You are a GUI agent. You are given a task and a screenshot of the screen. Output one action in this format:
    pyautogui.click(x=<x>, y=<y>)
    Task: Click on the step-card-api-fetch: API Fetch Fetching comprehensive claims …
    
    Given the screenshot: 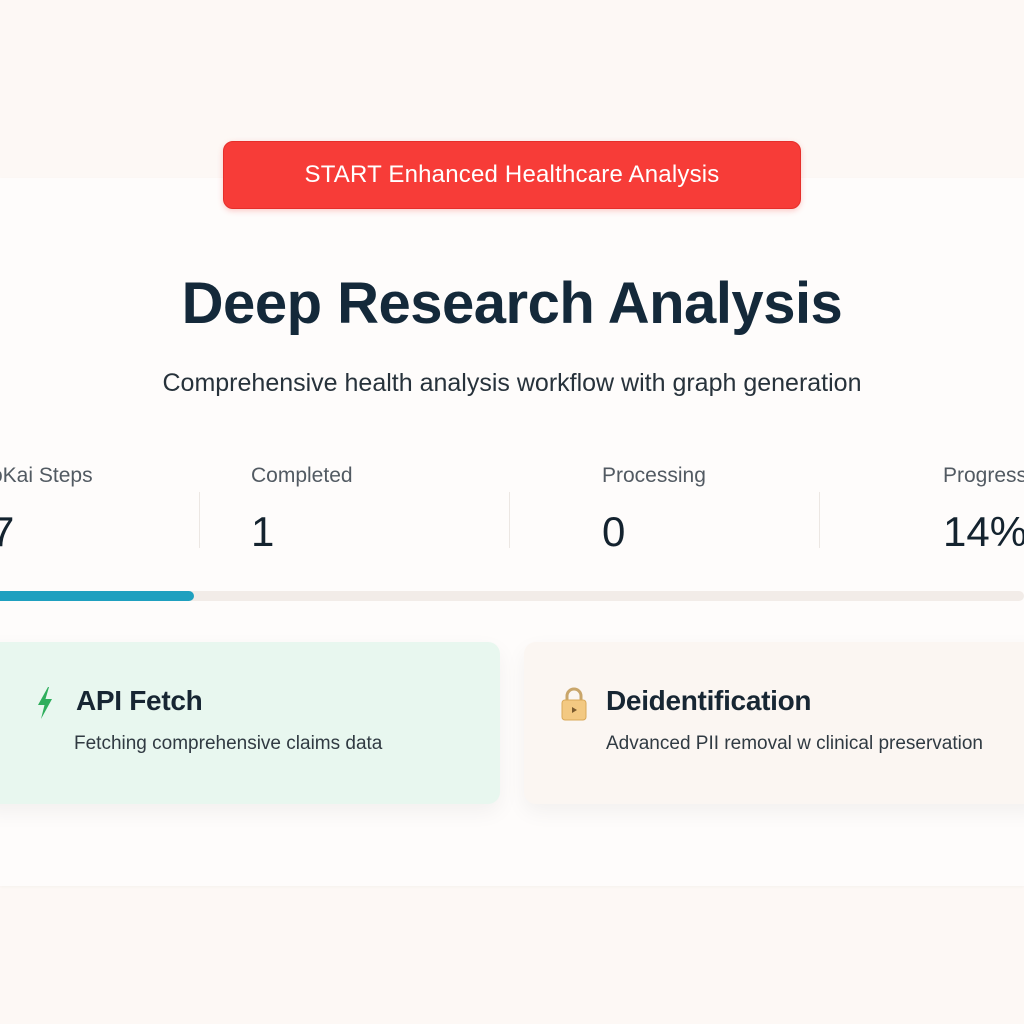 What is the action you would take?
    pyautogui.click(x=250, y=723)
    